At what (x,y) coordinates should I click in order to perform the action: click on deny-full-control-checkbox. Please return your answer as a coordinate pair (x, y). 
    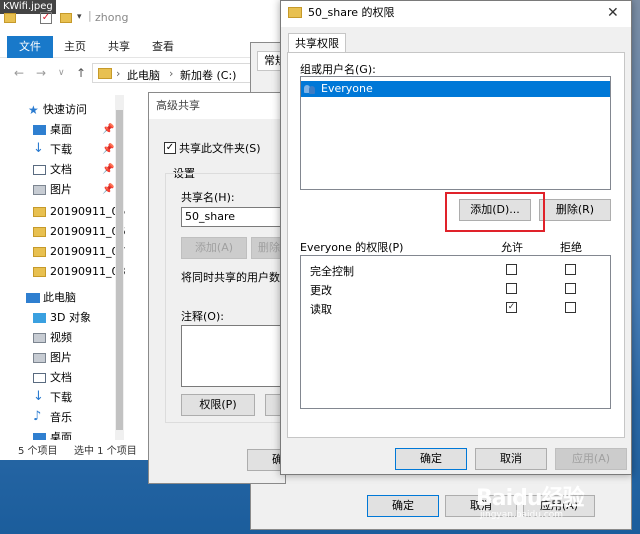
    Looking at the image, I should click on (570, 269).